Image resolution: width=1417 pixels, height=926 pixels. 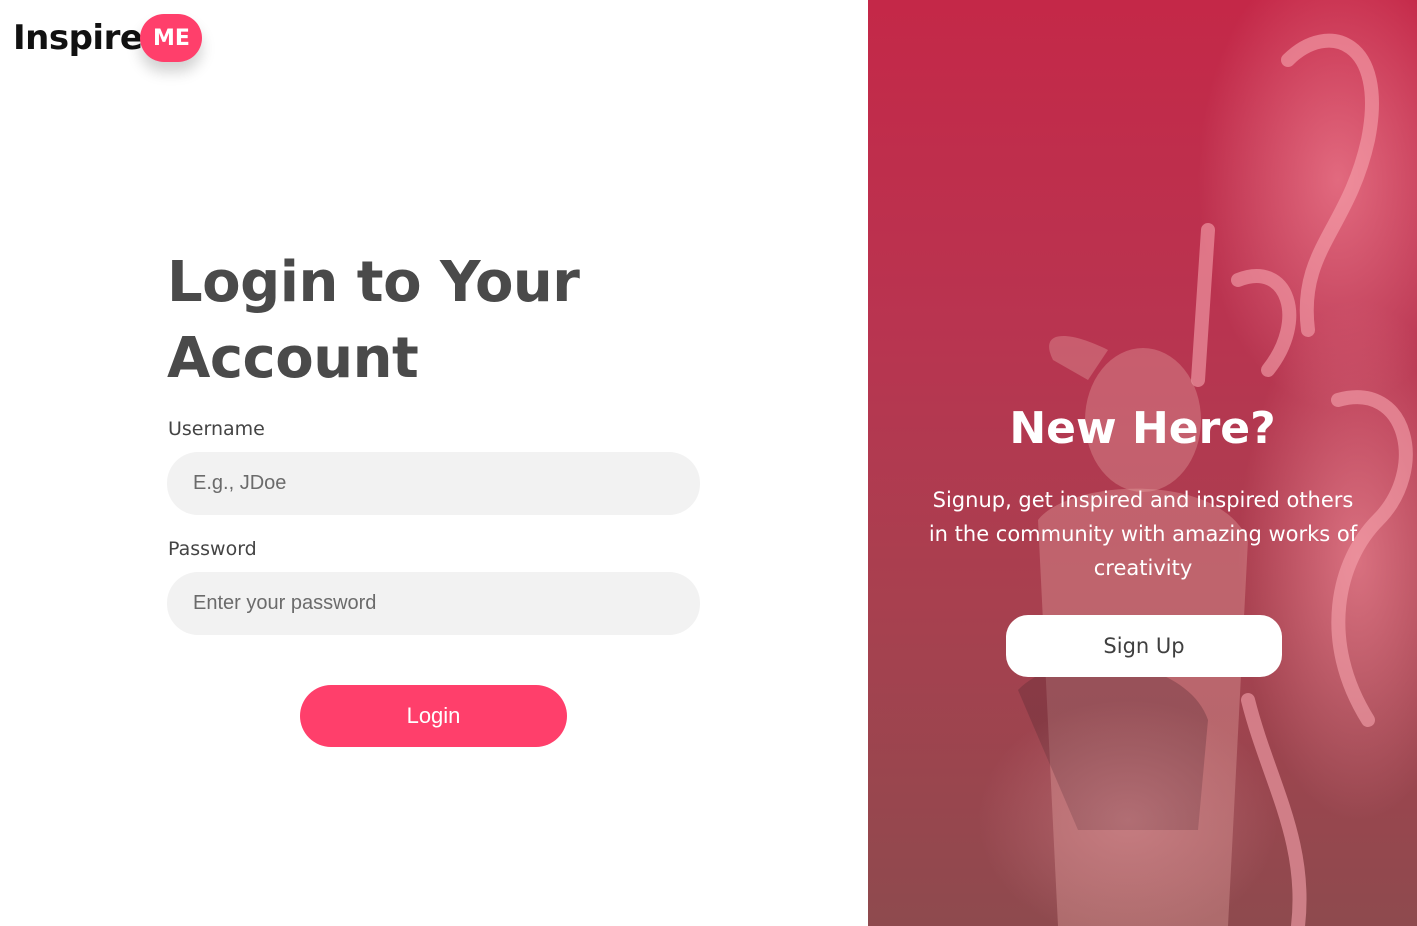 I want to click on logo: Inspire ME, so click(x=108, y=38).